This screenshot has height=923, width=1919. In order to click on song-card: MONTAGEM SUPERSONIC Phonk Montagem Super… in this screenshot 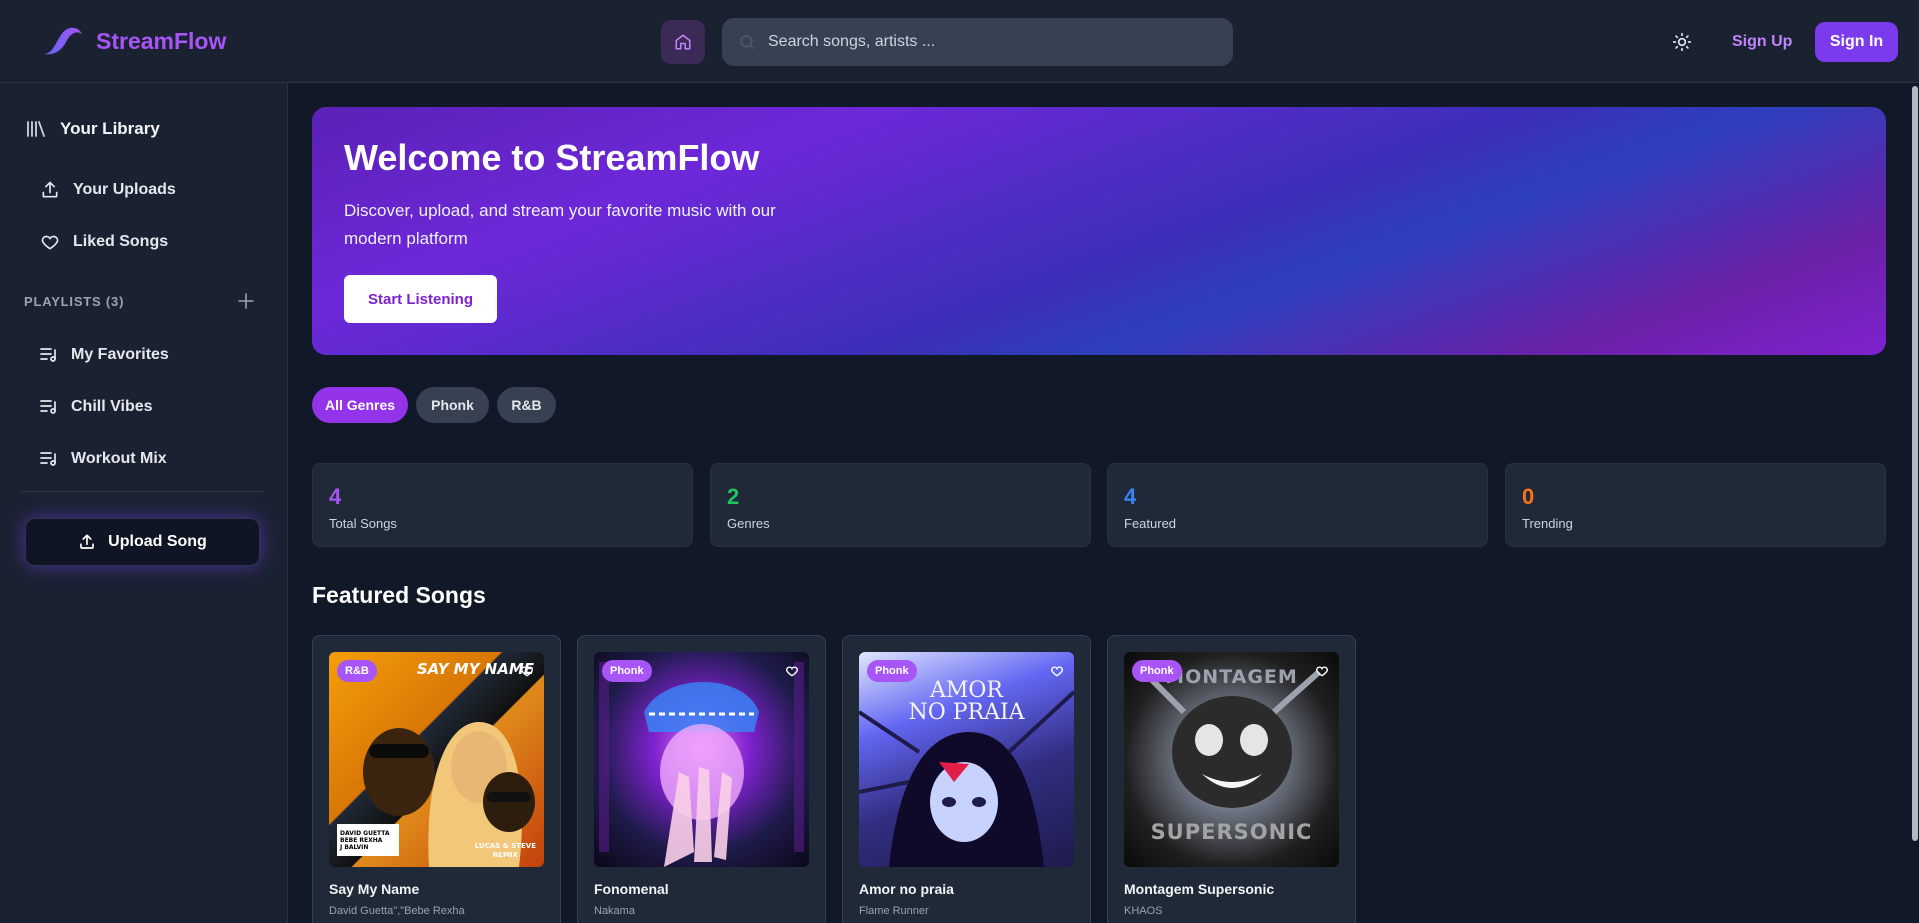, I will do `click(1231, 779)`.